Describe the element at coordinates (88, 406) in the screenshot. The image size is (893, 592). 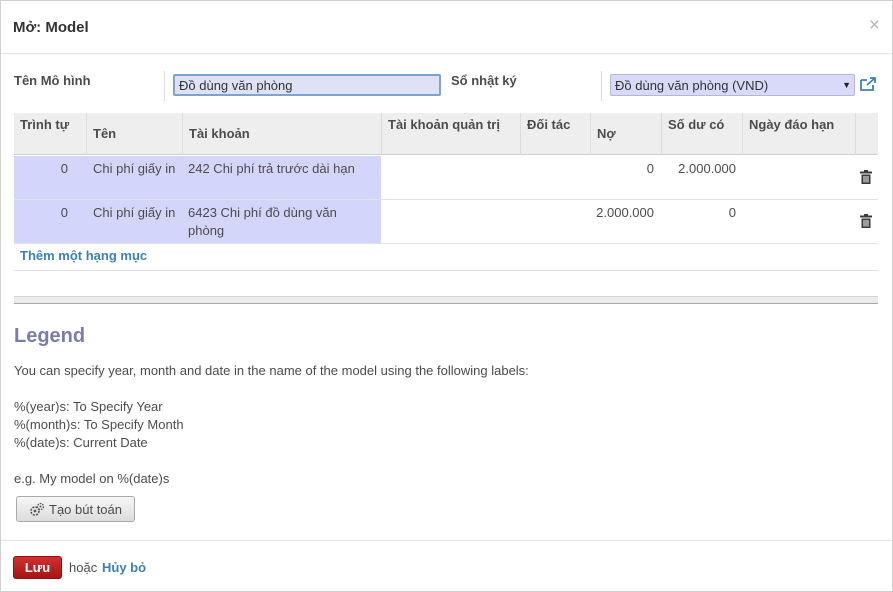
I see `legend-year: %(year)s: To Specify Year` at that location.